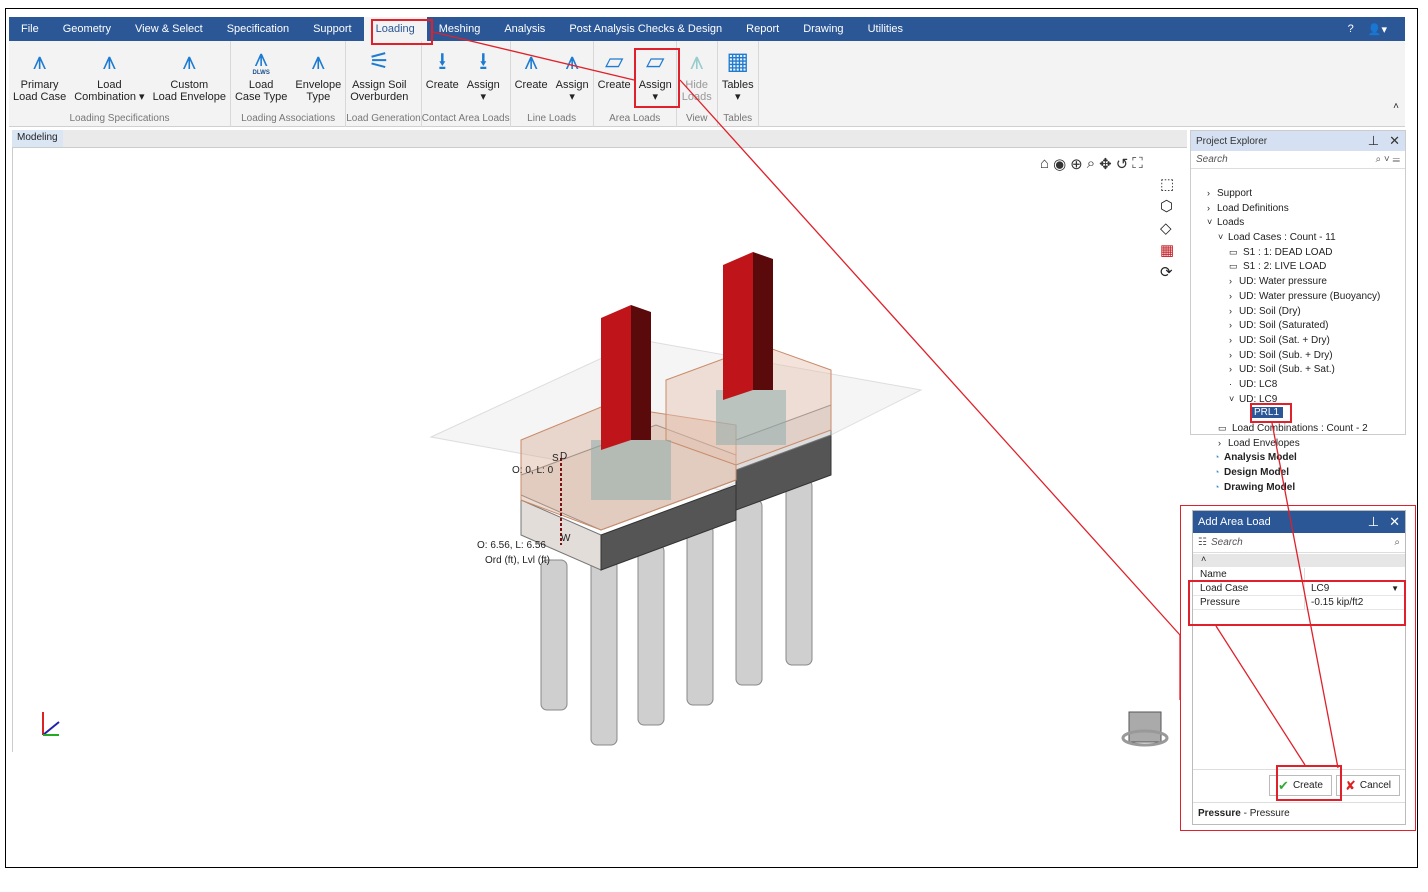 The width and height of the screenshot is (1428, 892). What do you see at coordinates (524, 29) in the screenshot?
I see `menu-analysis: Analysis` at bounding box center [524, 29].